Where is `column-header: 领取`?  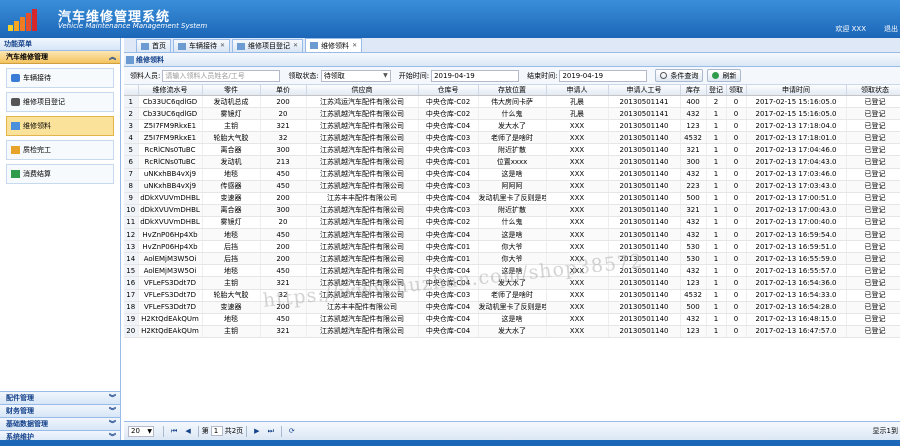
column-header: 领取 is located at coordinates (736, 90).